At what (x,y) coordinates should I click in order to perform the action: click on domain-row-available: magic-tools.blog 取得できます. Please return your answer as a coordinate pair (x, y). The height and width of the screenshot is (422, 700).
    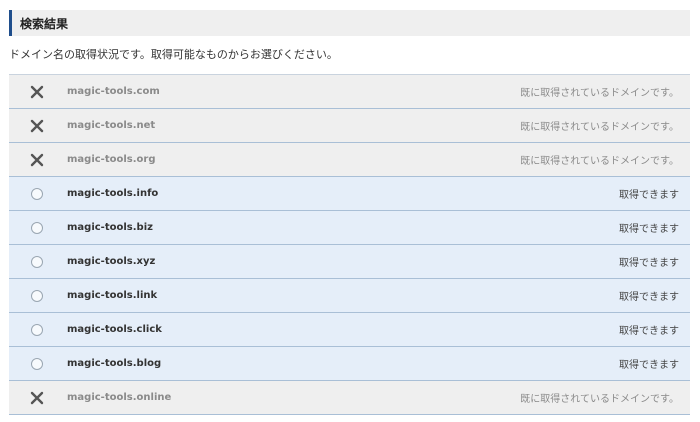
    Looking at the image, I should click on (349, 364).